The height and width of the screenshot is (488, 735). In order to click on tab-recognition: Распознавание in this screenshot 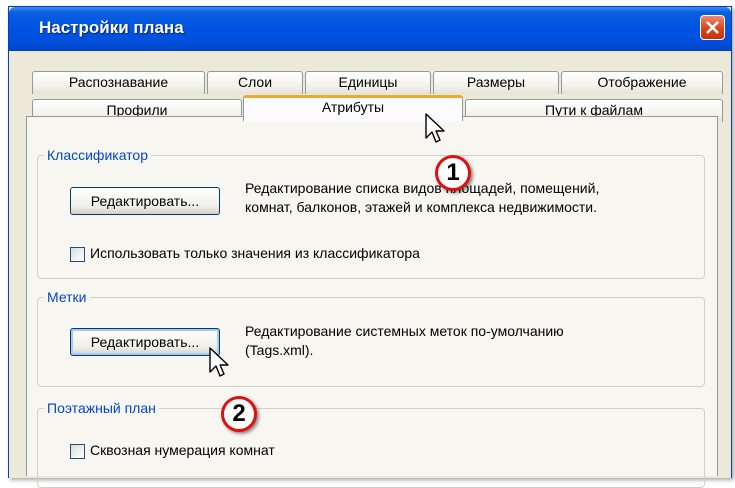, I will do `click(118, 82)`.